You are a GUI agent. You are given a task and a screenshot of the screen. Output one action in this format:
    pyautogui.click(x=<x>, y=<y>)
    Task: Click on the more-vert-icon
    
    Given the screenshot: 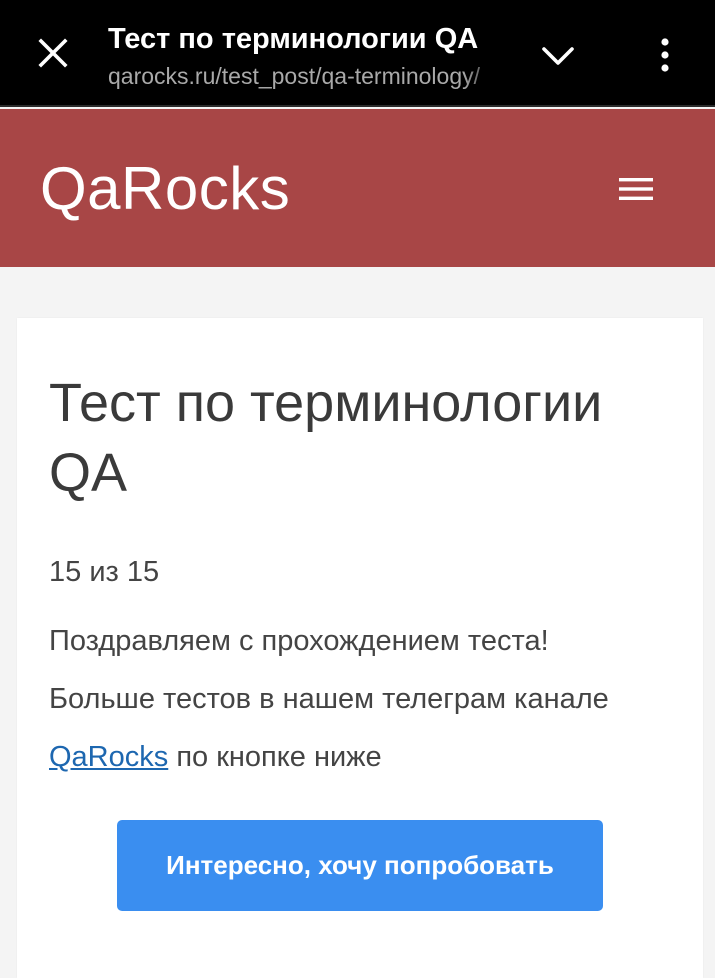 What is the action you would take?
    pyautogui.click(x=665, y=55)
    